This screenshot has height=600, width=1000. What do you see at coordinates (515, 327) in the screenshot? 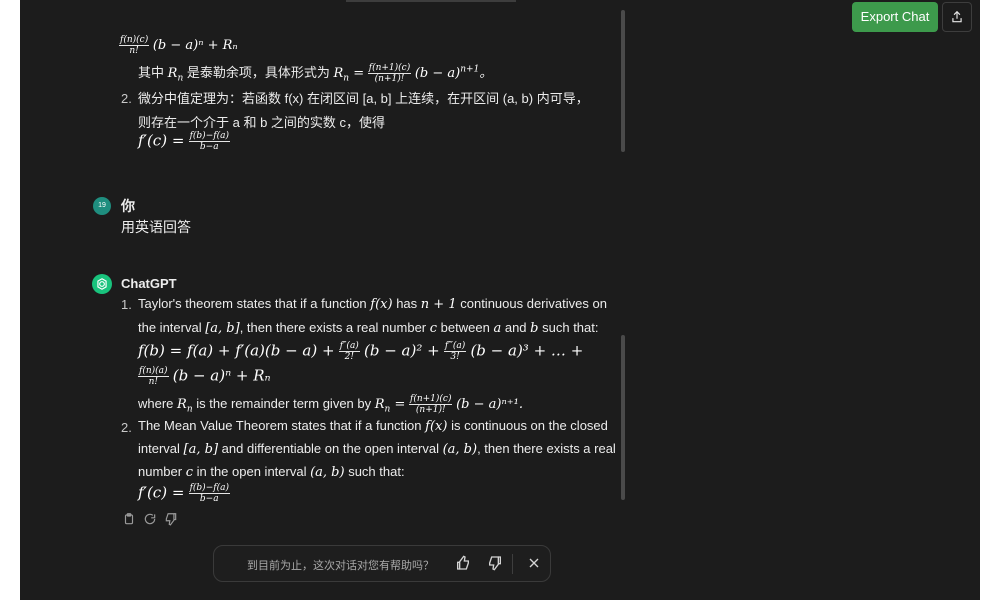
I see `text-segment: and` at bounding box center [515, 327].